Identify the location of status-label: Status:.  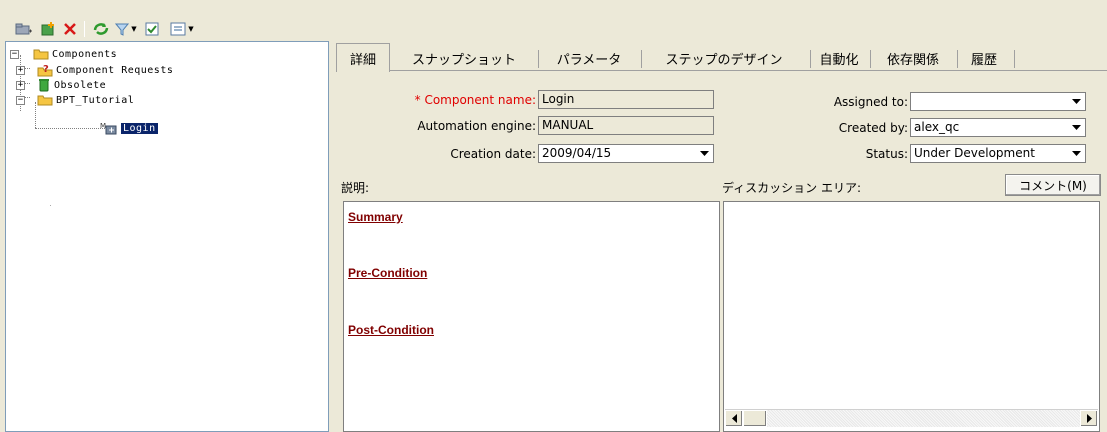
(886, 154).